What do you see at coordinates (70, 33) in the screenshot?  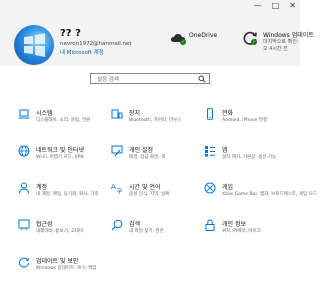 I see `account-name: ?? ?` at bounding box center [70, 33].